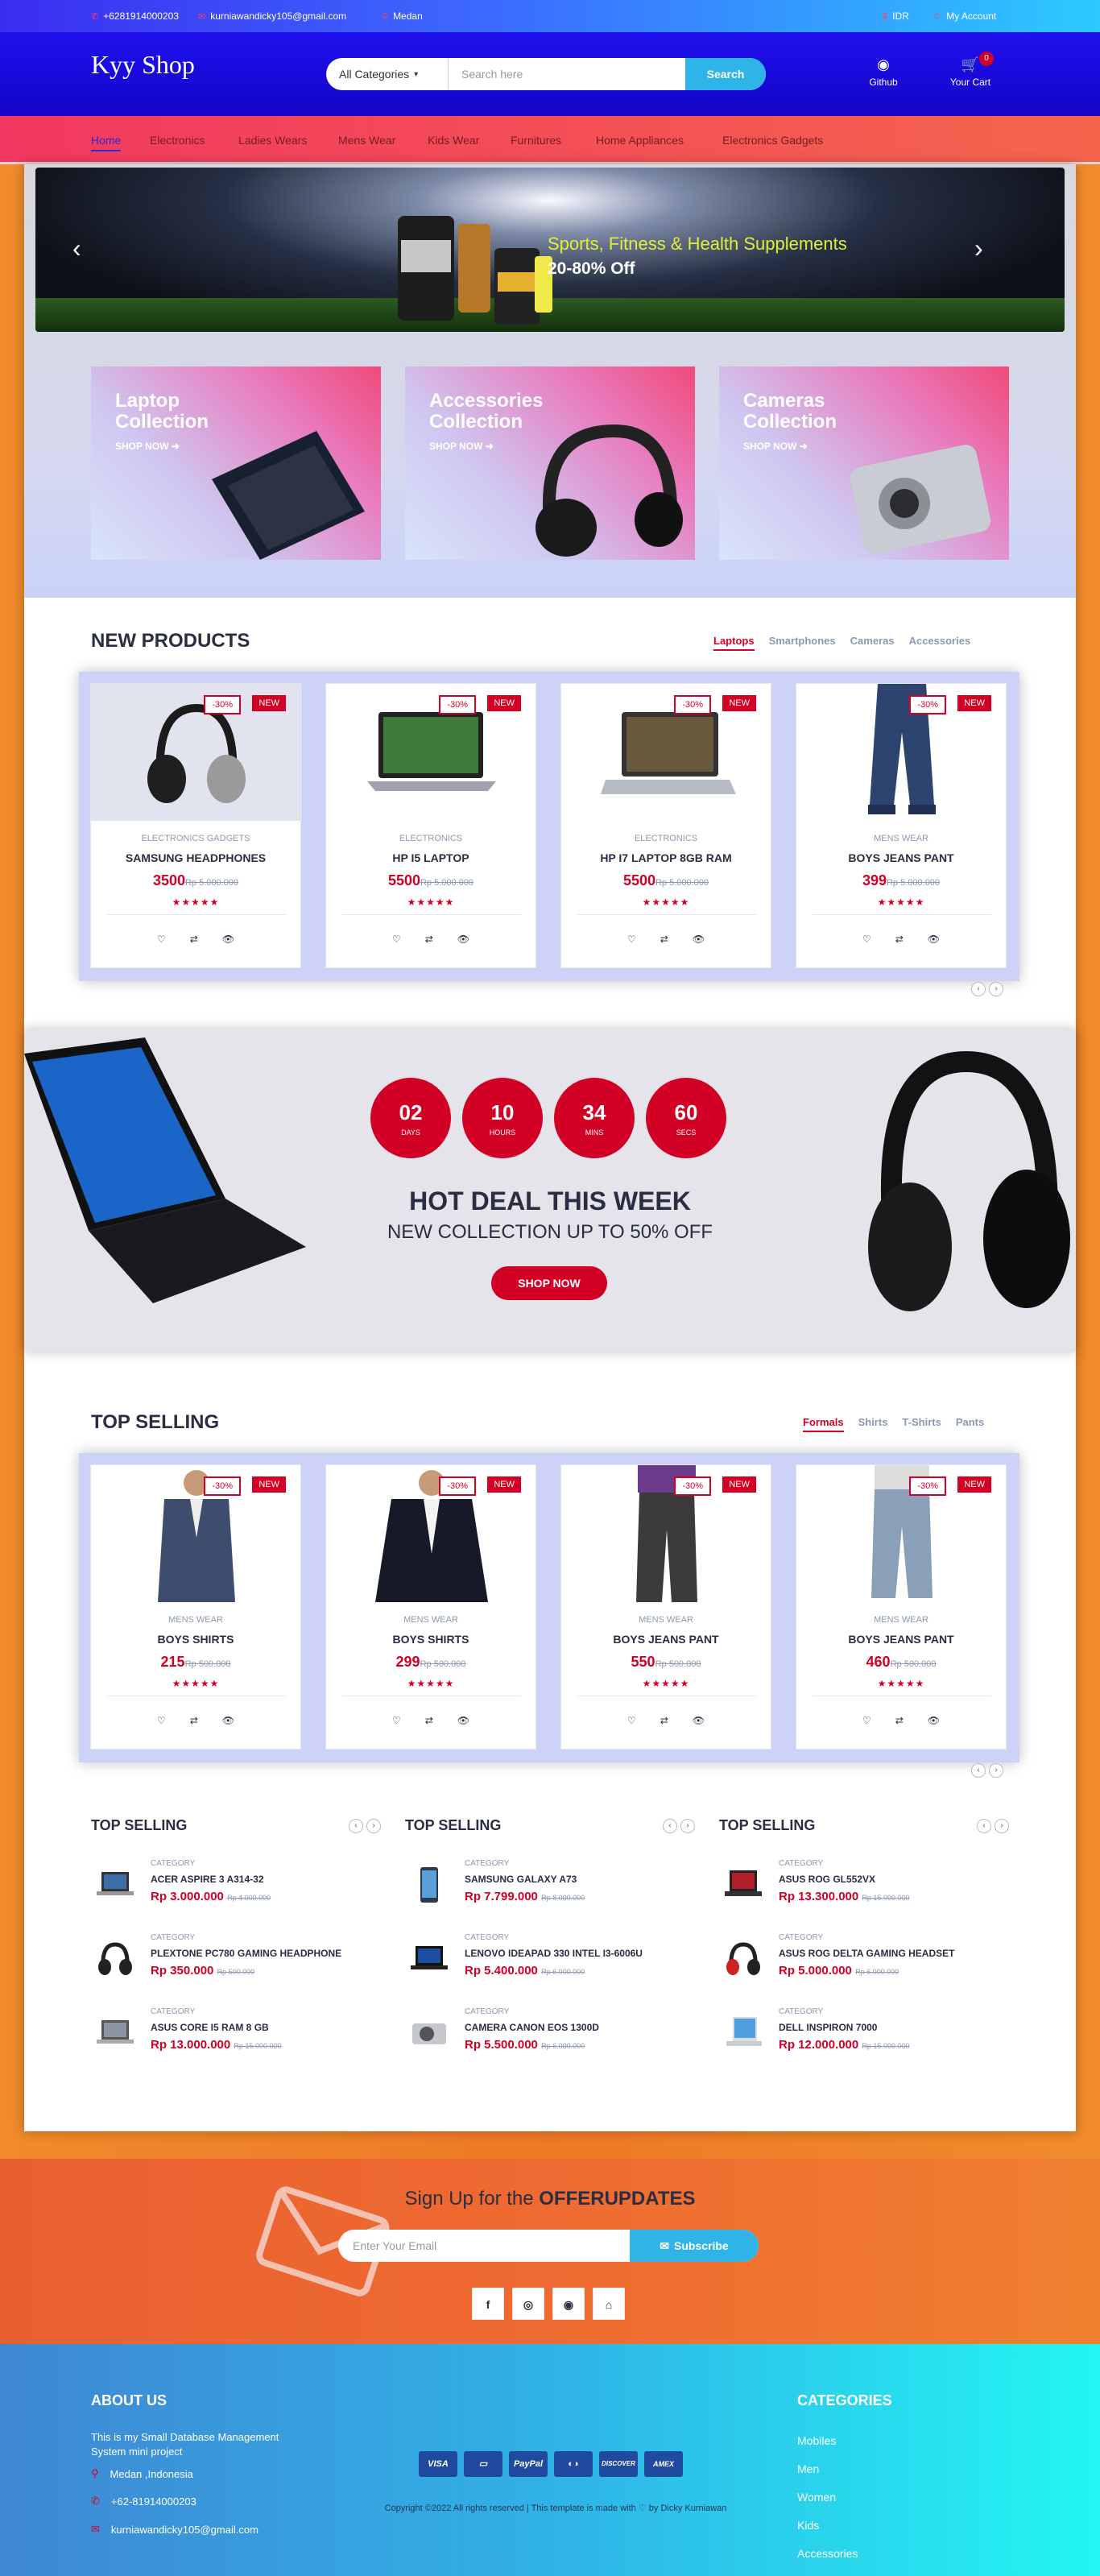  What do you see at coordinates (174, 2529) in the screenshot?
I see `email-item: ✉ kurniawandicky105@gmail.com` at bounding box center [174, 2529].